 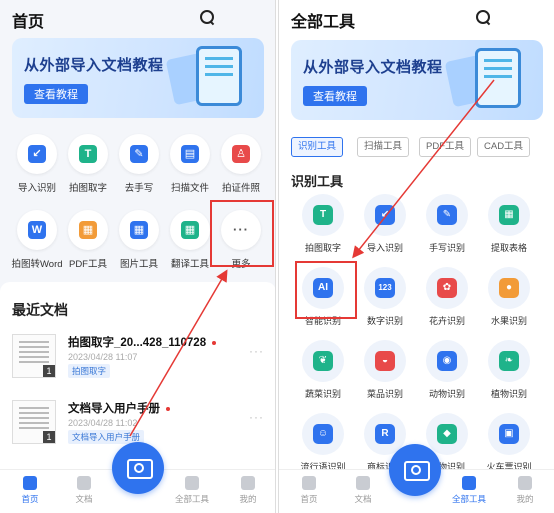 What do you see at coordinates (317, 147) in the screenshot?
I see `filter-recognition-tools: 识别工具` at bounding box center [317, 147].